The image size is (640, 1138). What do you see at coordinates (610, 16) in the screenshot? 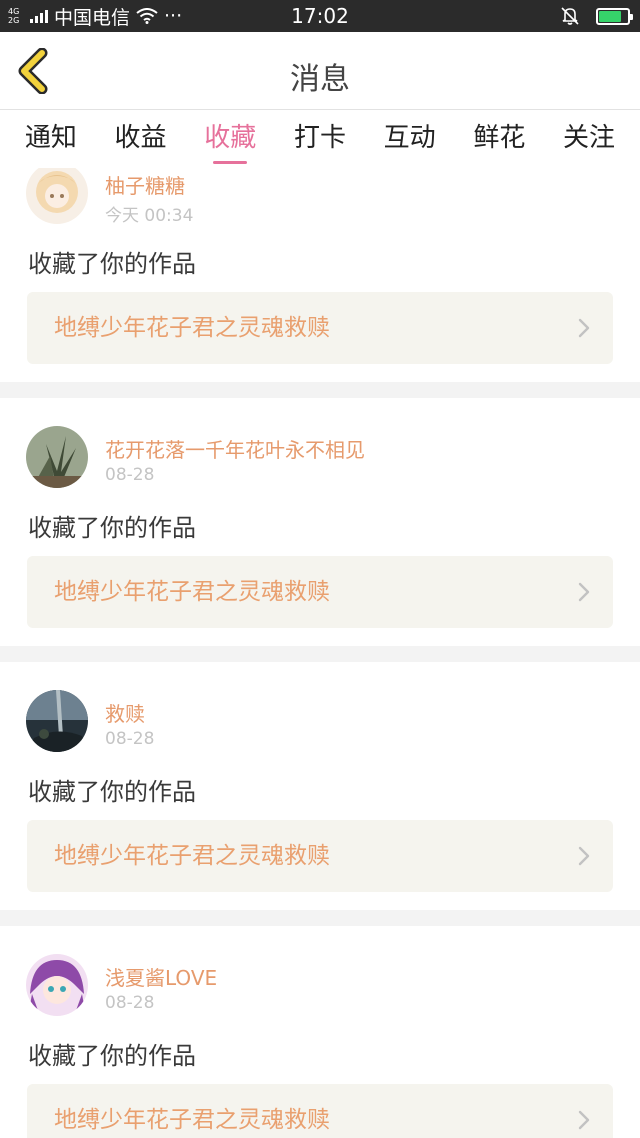
I see `battery-level` at bounding box center [610, 16].